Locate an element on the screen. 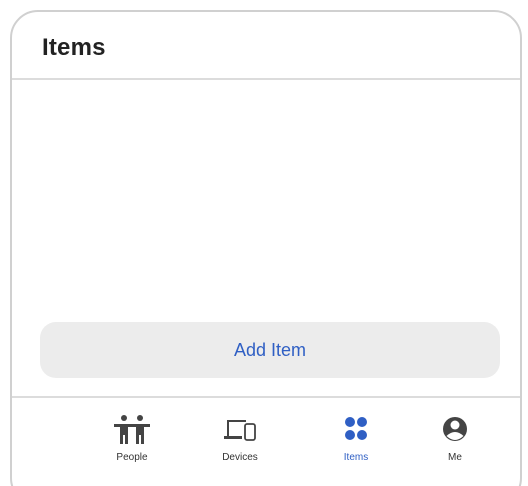  tab-me-label: Me is located at coordinates (455, 457).